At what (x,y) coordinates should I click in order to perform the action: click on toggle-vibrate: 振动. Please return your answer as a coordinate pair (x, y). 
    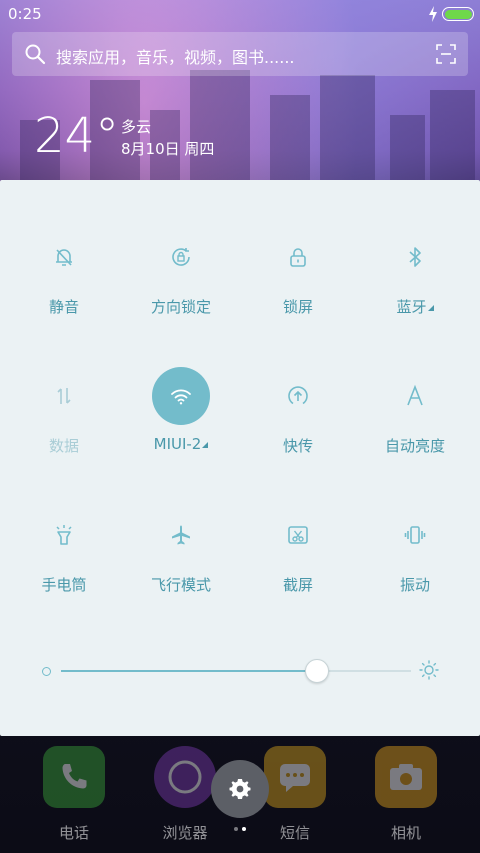
    Looking at the image, I should click on (415, 561).